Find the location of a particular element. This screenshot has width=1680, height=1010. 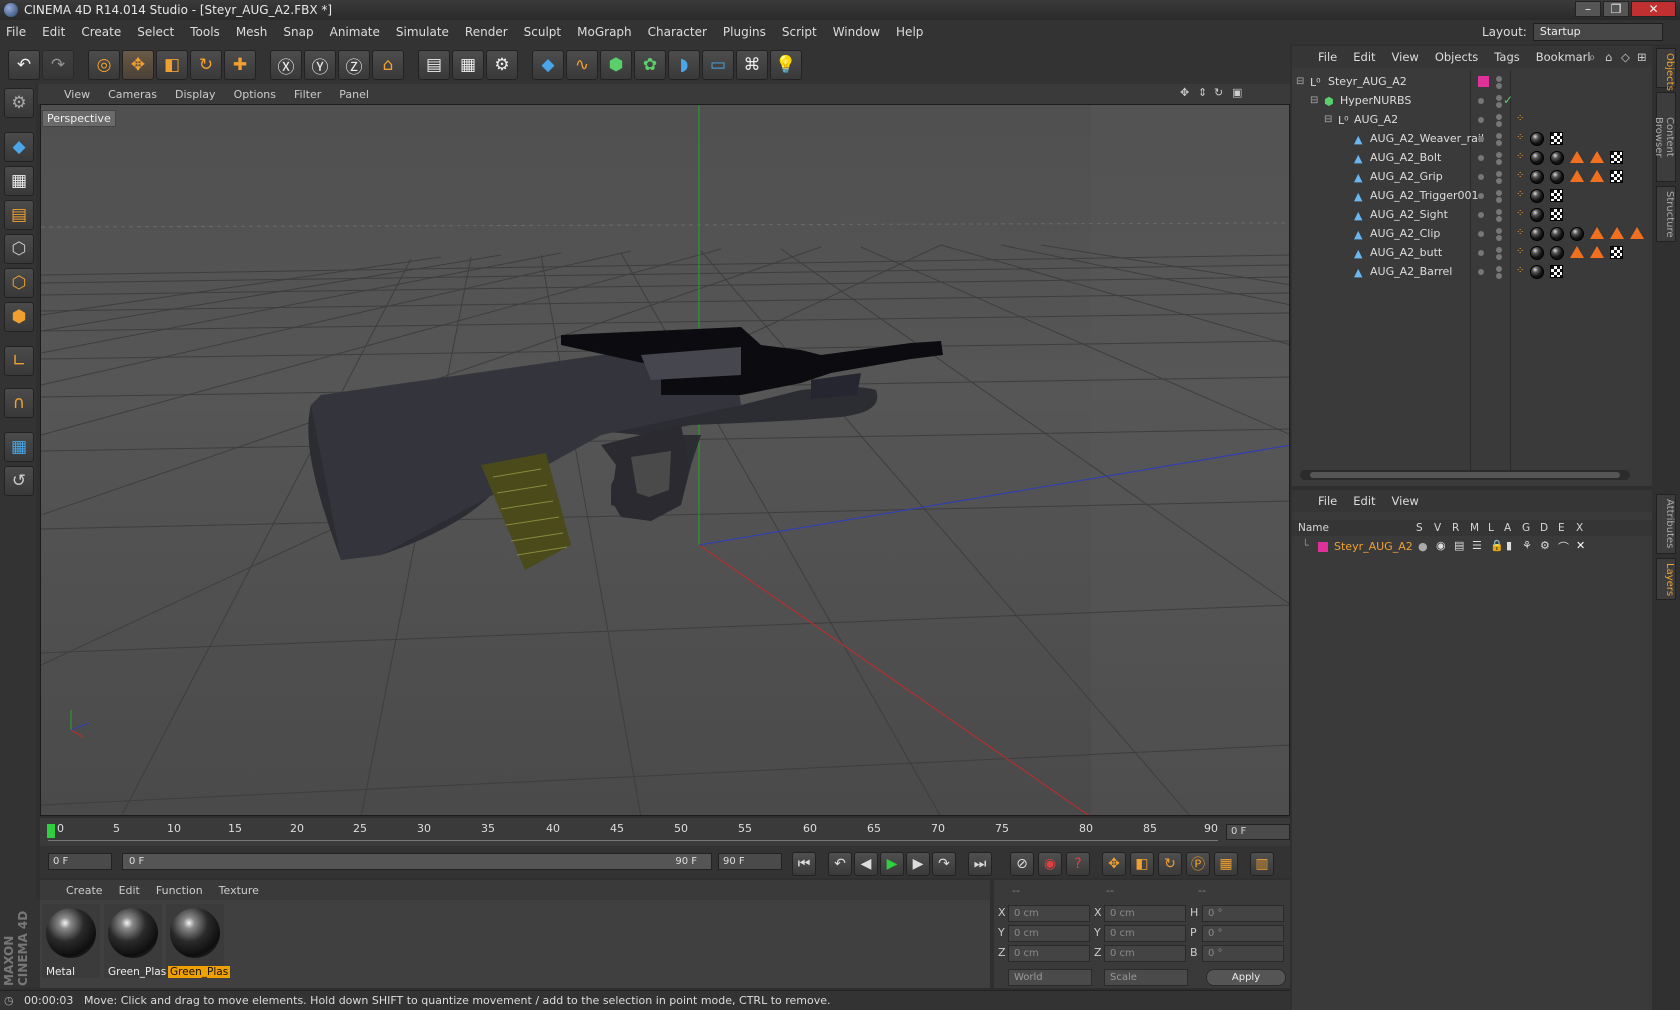

edges-mode-icon: ⬡ is located at coordinates (19, 283).